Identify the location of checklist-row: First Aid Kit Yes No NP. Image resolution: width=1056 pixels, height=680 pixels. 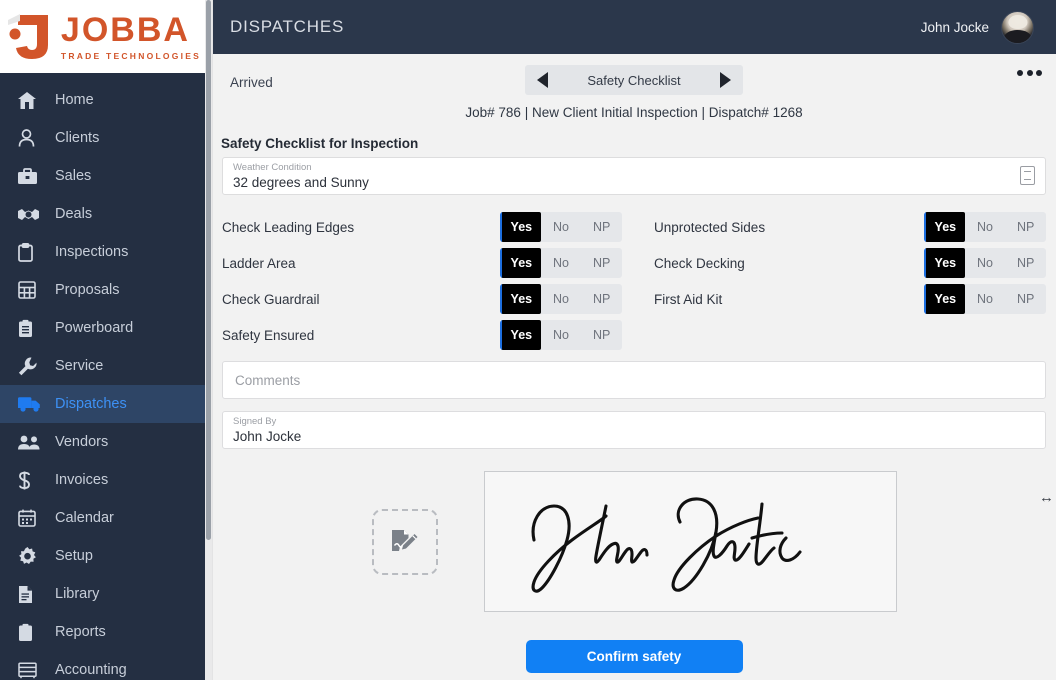
(850, 299).